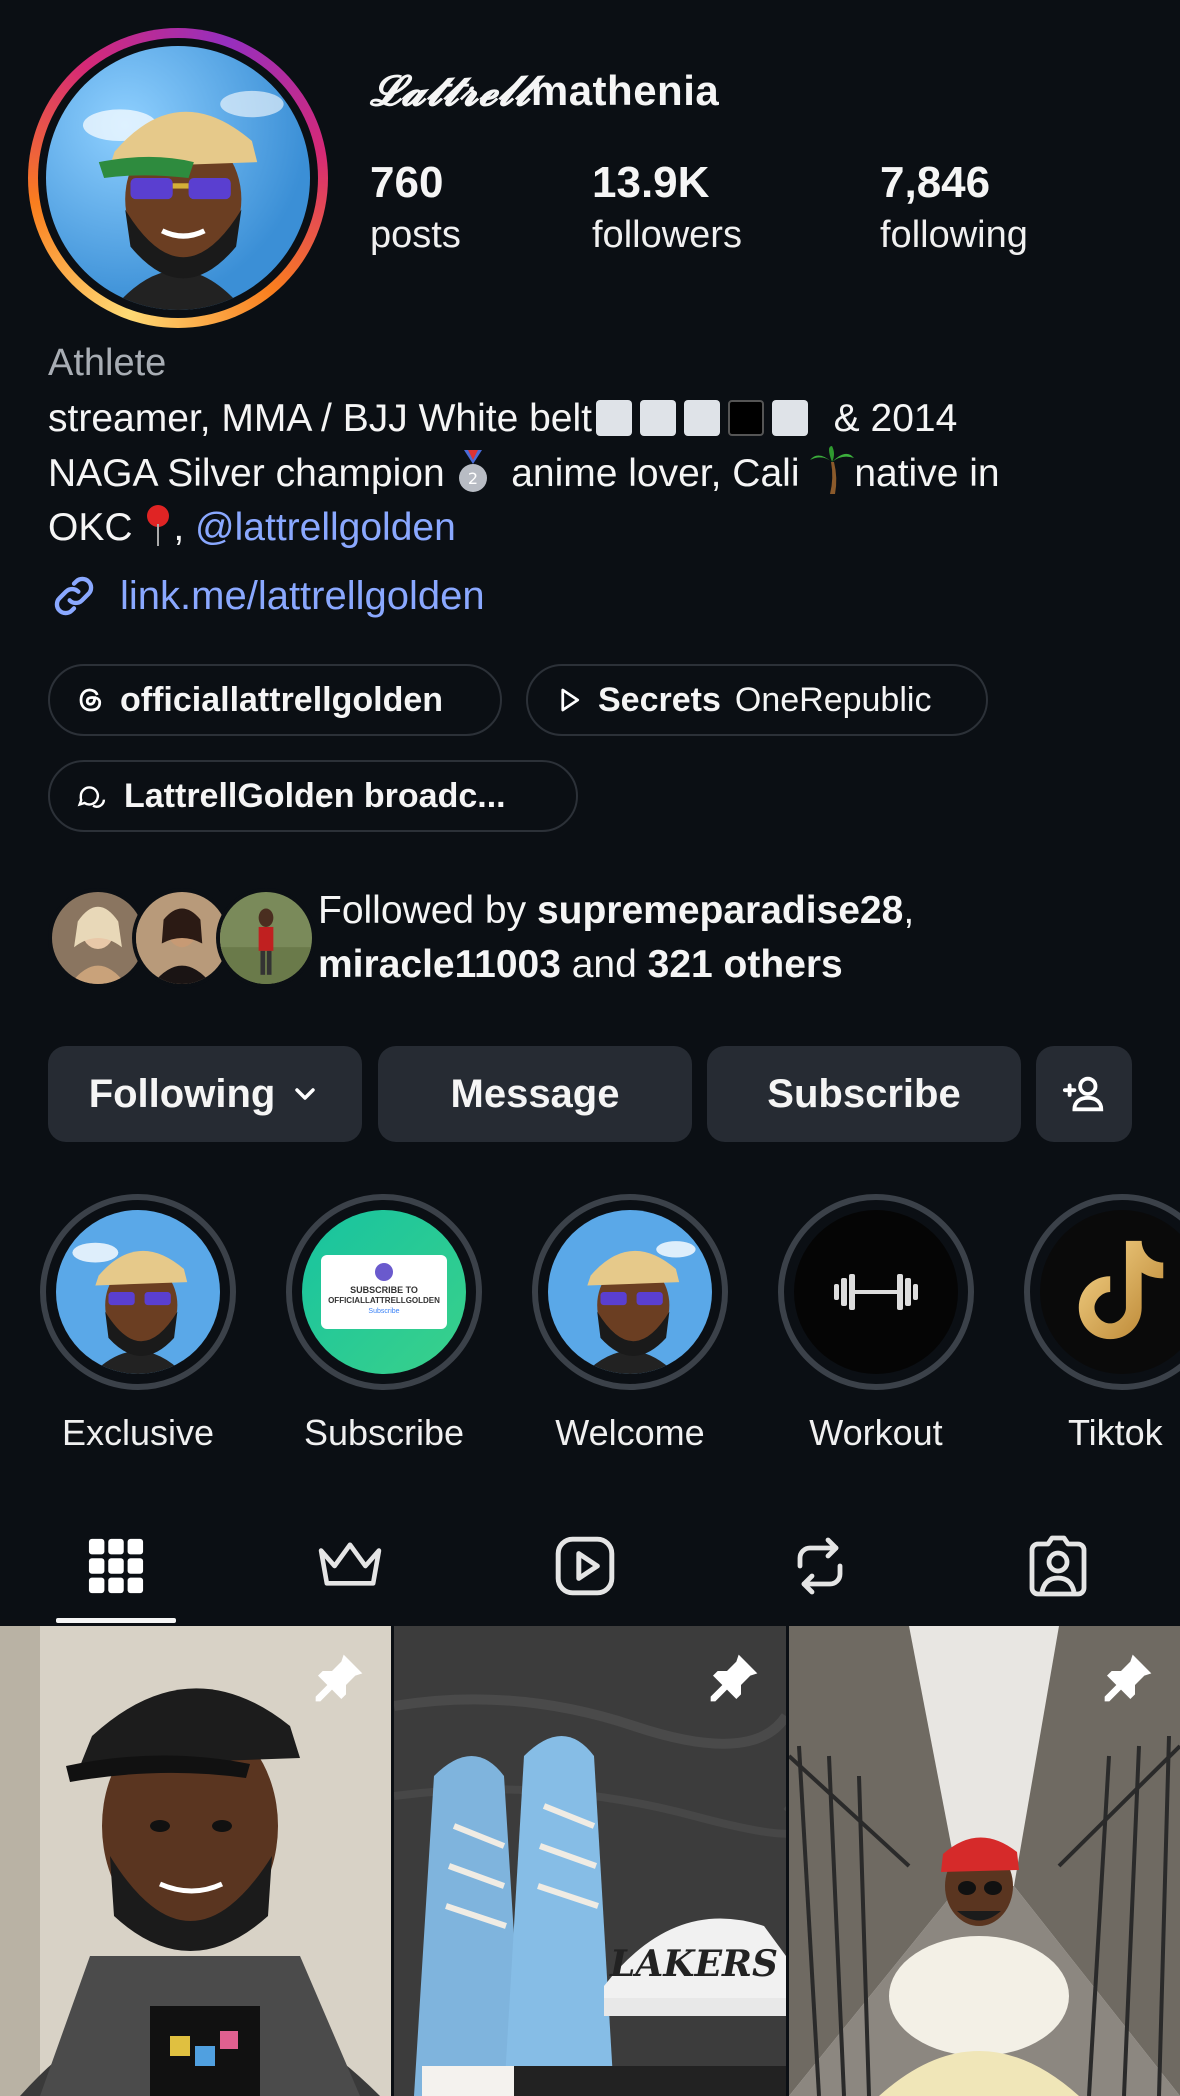 The height and width of the screenshot is (2096, 1180). I want to click on bio-mention-link: @lattrellgolden, so click(325, 527).